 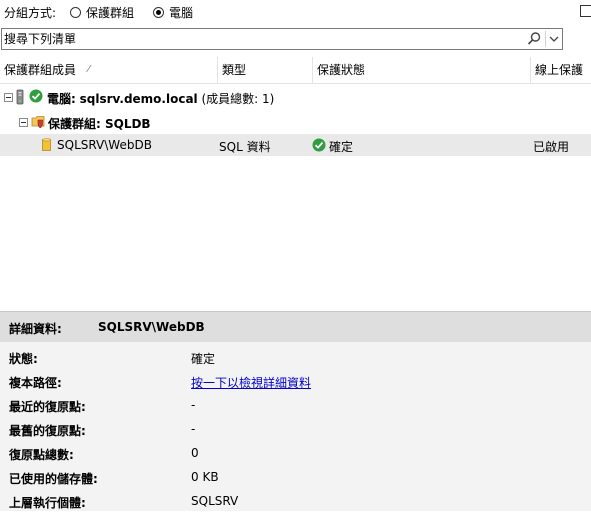 I want to click on search-box, so click(x=282, y=39).